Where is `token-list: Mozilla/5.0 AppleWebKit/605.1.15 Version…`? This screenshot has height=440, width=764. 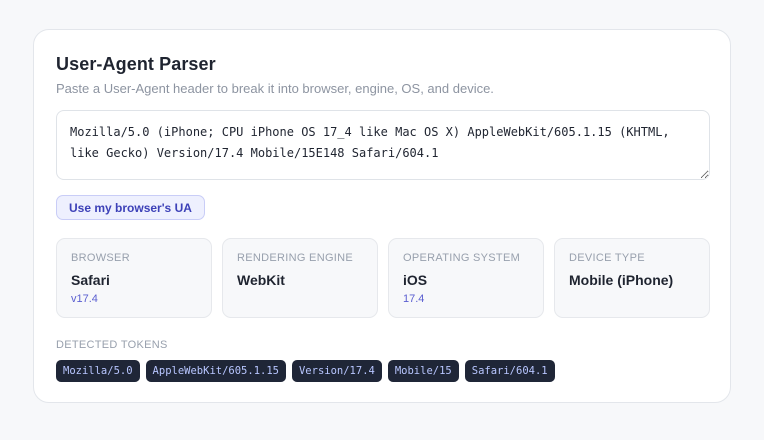
token-list: Mozilla/5.0 AppleWebKit/605.1.15 Version… is located at coordinates (305, 371).